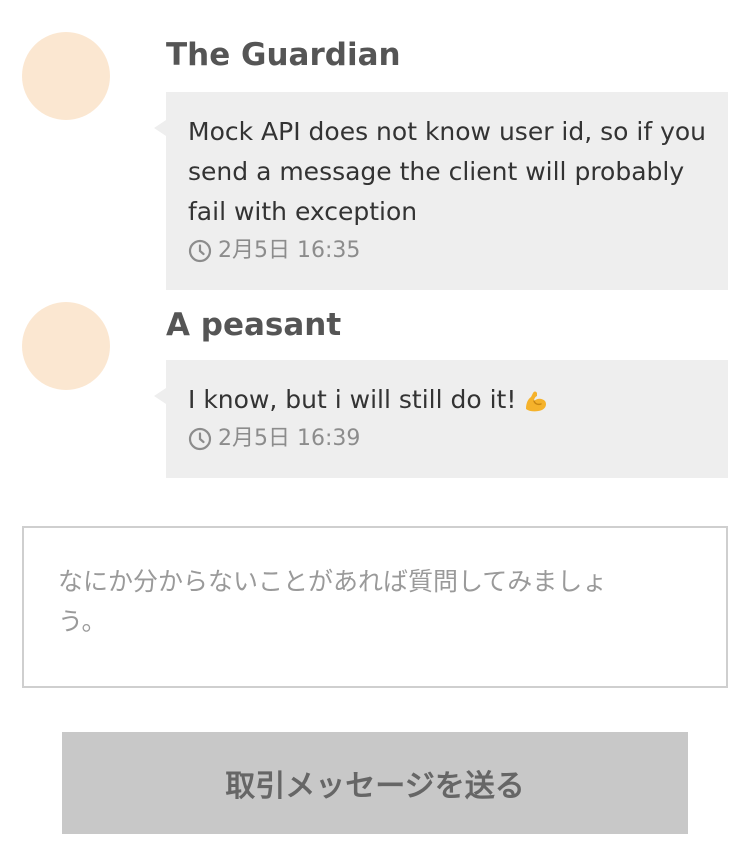 The image size is (748, 856). I want to click on message-text-line: I know, but i will still do it!, so click(448, 400).